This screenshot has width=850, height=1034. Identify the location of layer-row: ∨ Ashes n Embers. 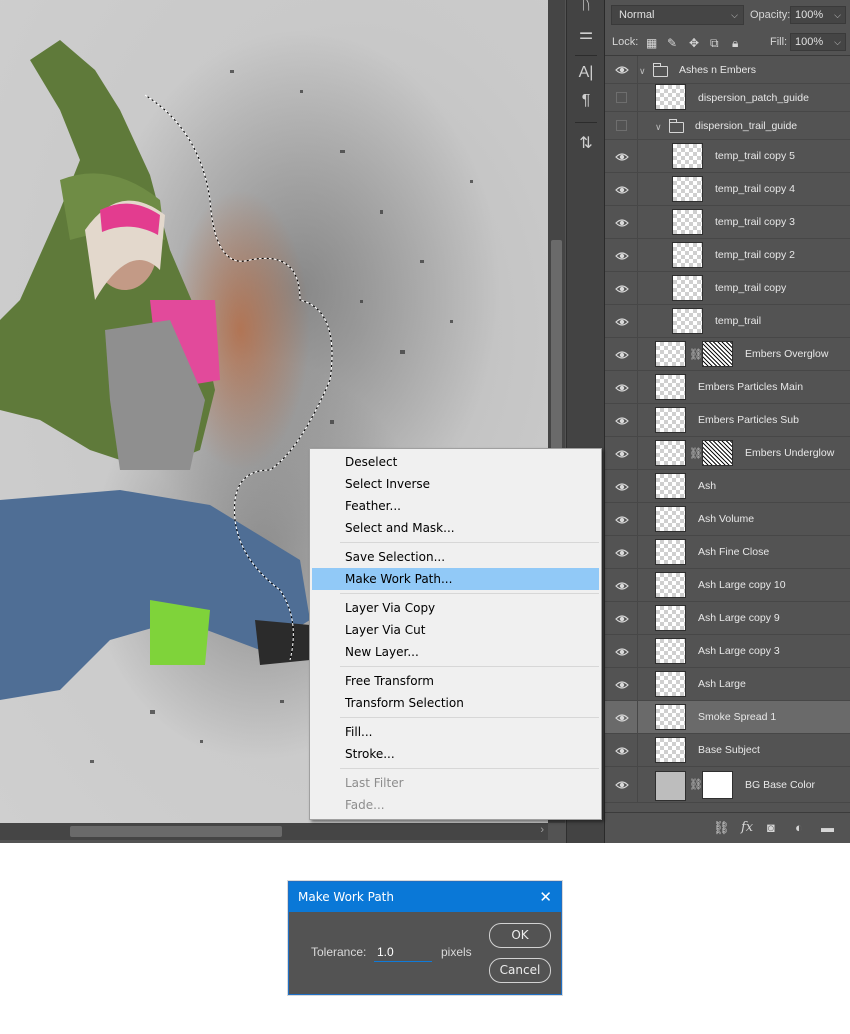
(727, 70).